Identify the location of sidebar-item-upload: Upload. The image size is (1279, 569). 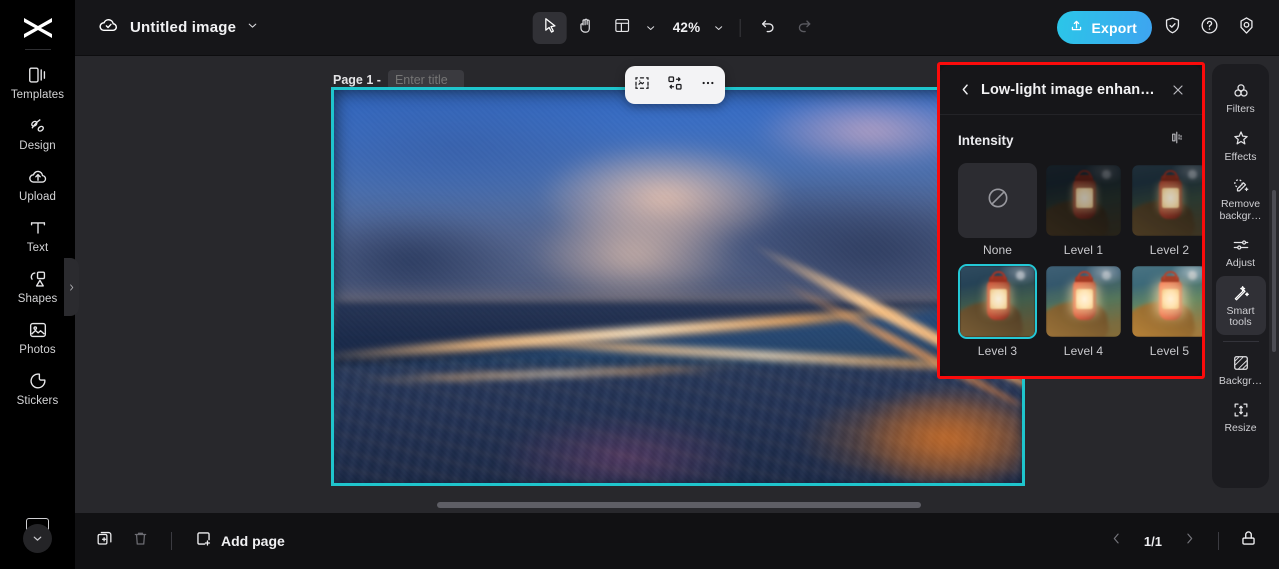
(38, 184).